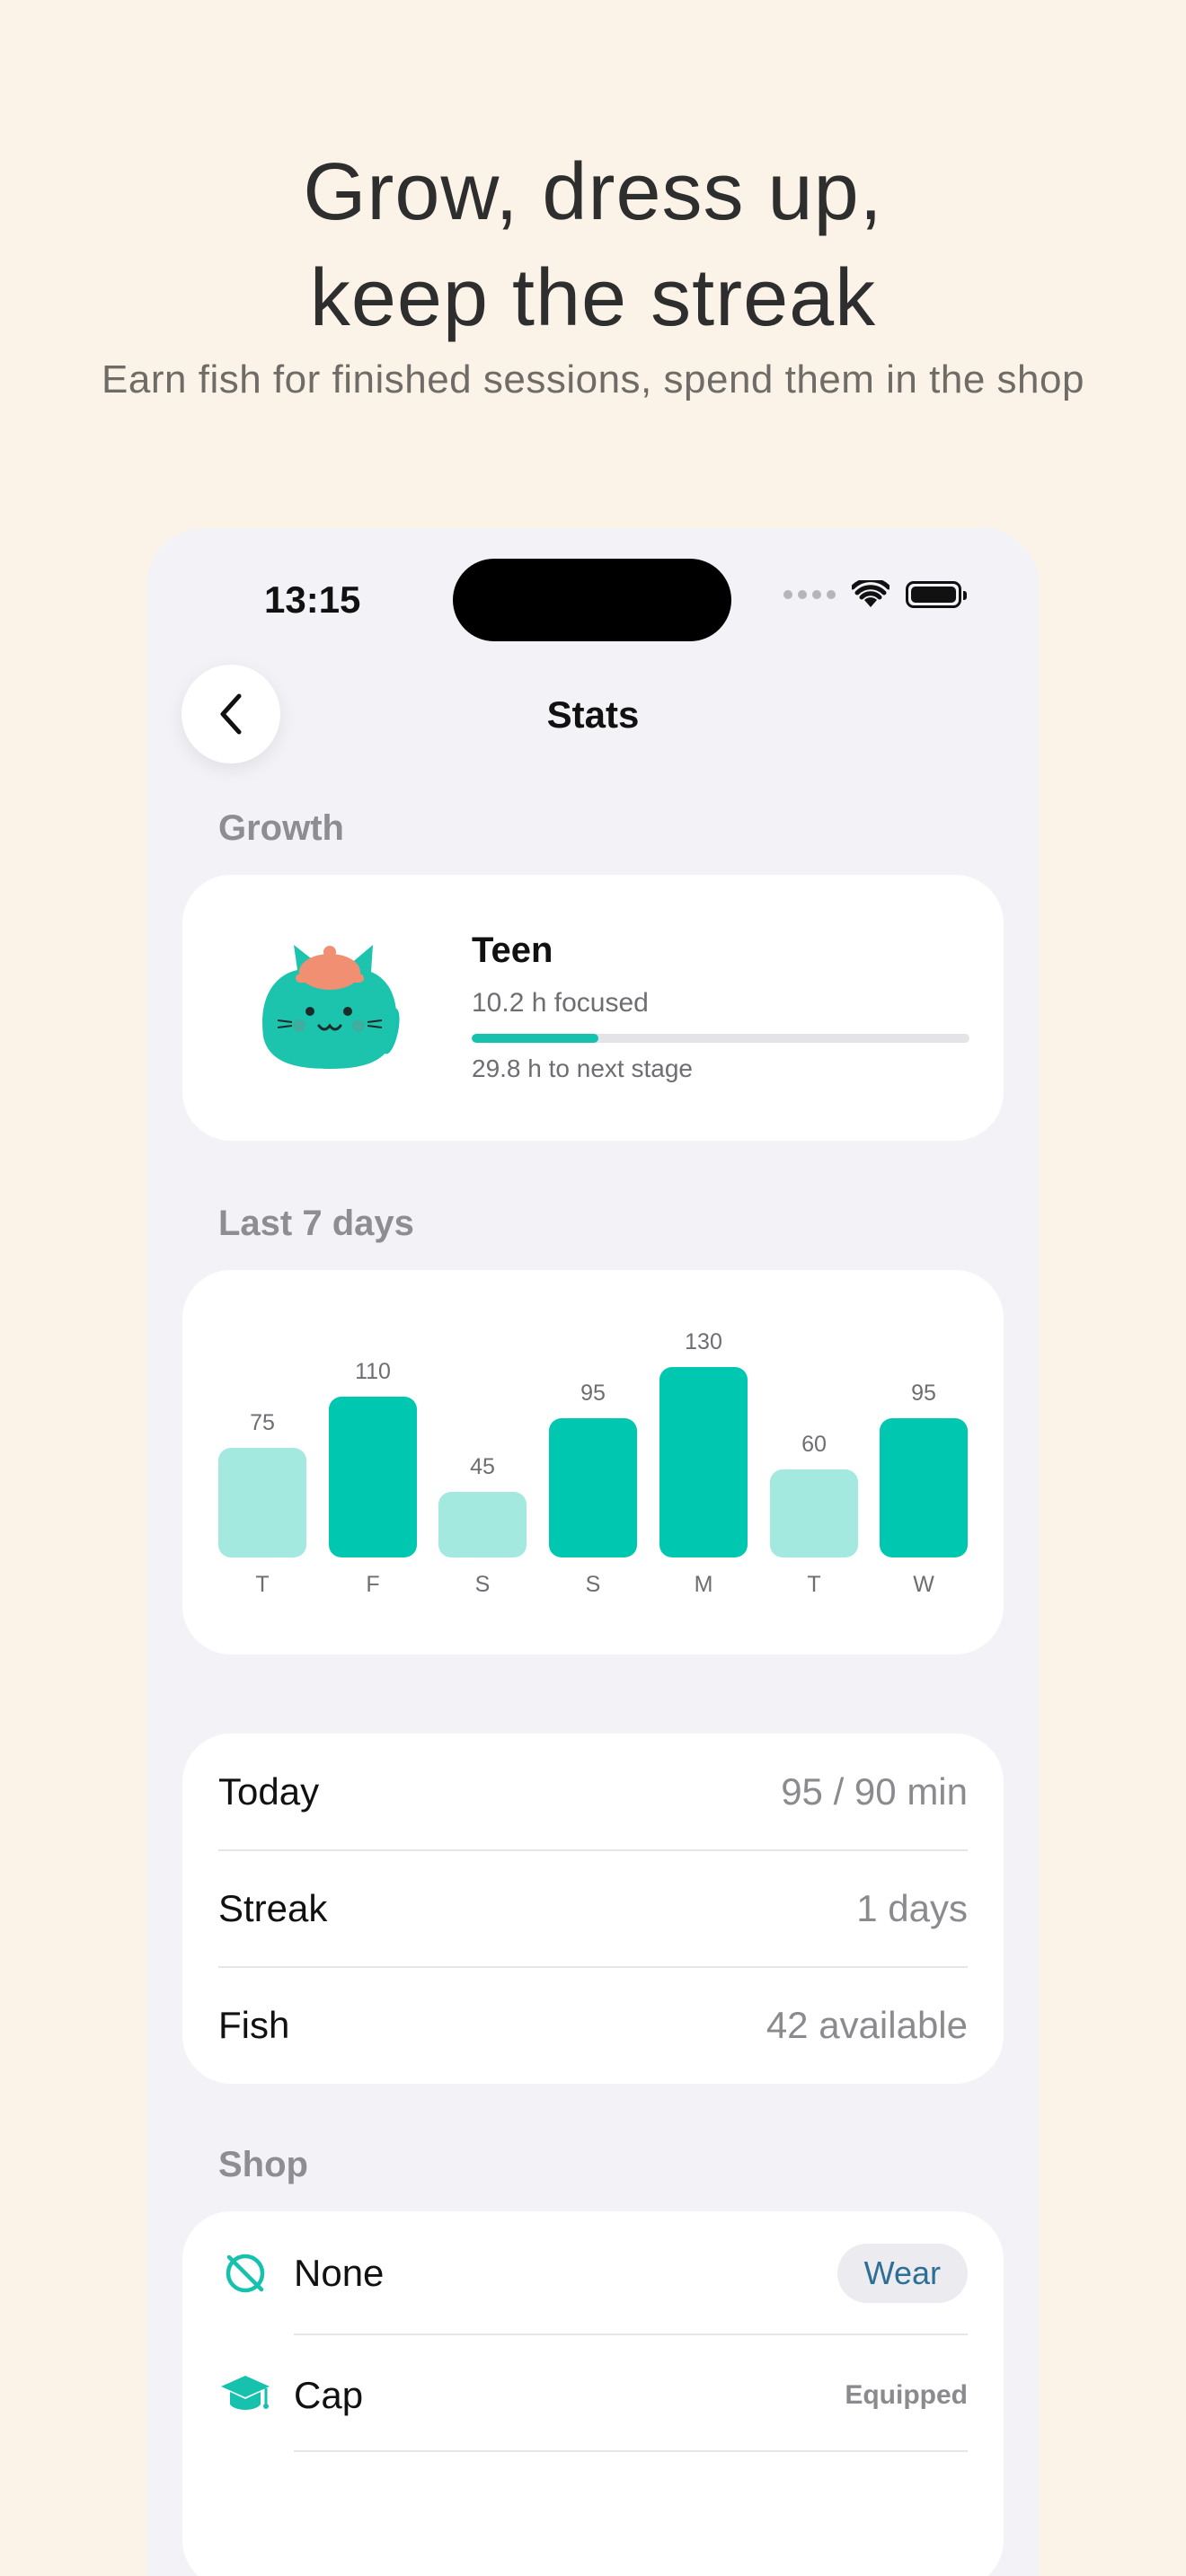 Image resolution: width=1186 pixels, height=2576 pixels. Describe the element at coordinates (874, 1791) in the screenshot. I see `summary-value: 95 / 90 min` at that location.